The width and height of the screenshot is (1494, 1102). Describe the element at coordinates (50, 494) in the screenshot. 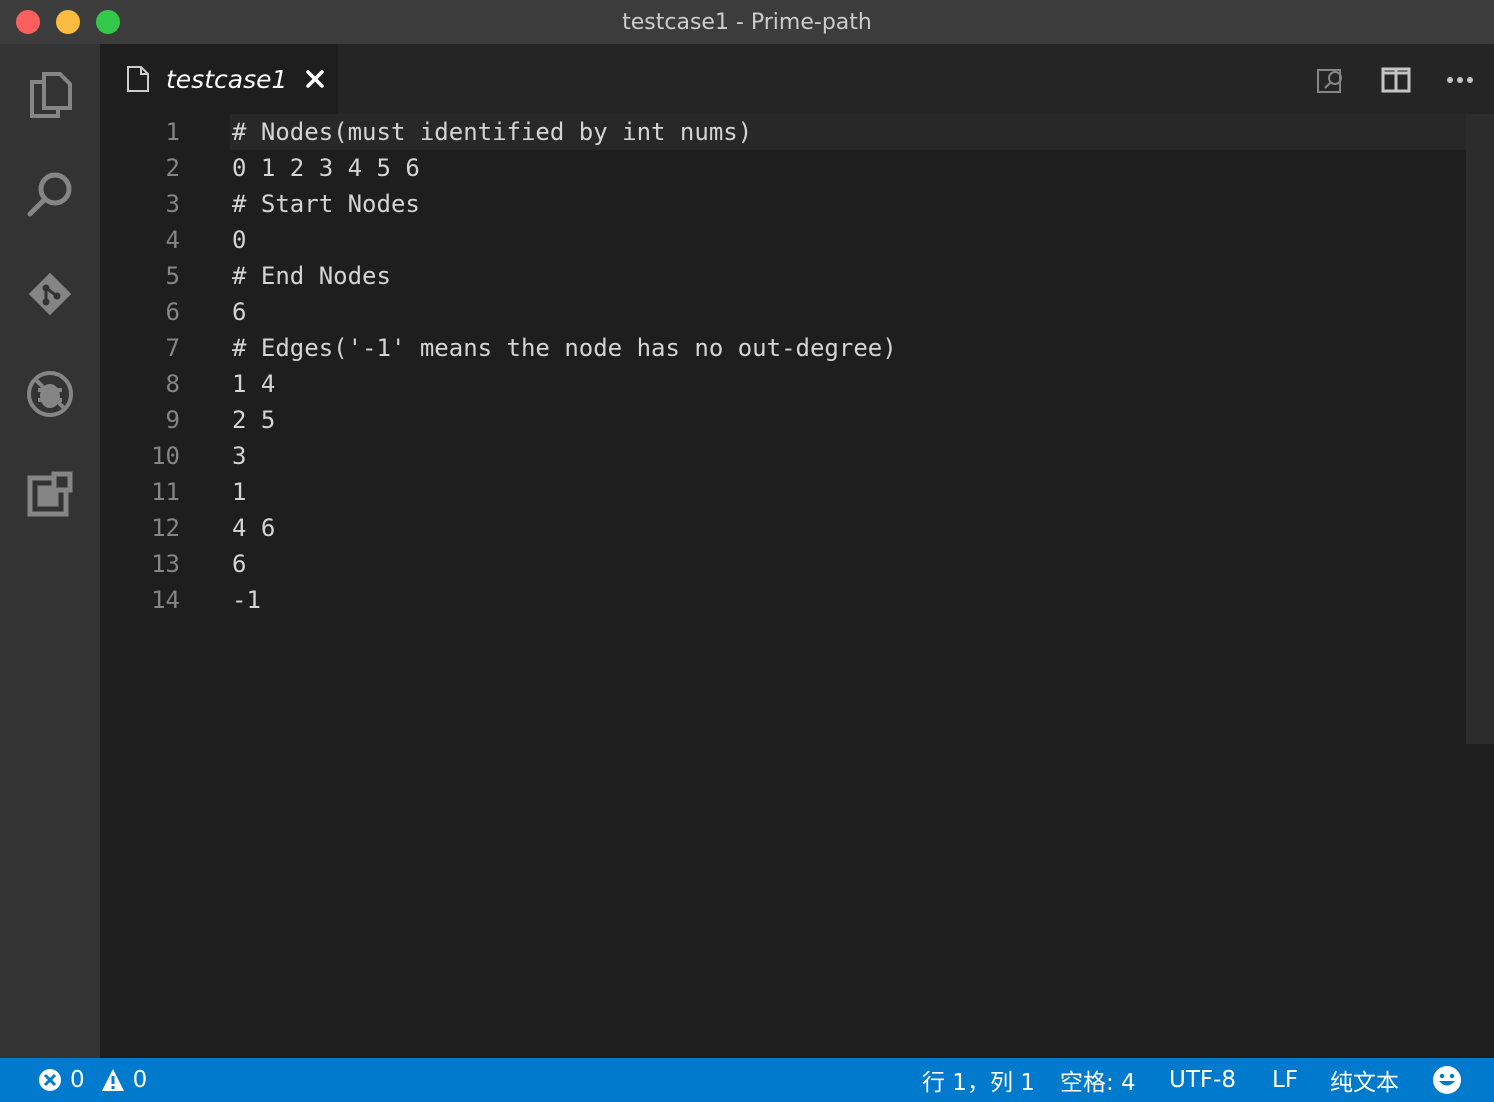

I see `extensions-icon` at that location.